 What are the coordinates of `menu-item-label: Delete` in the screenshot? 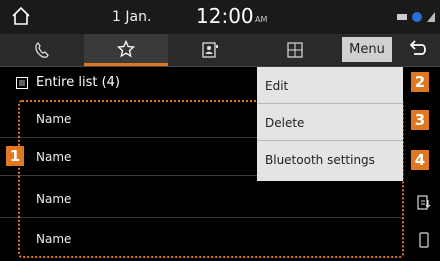 It's located at (285, 123).